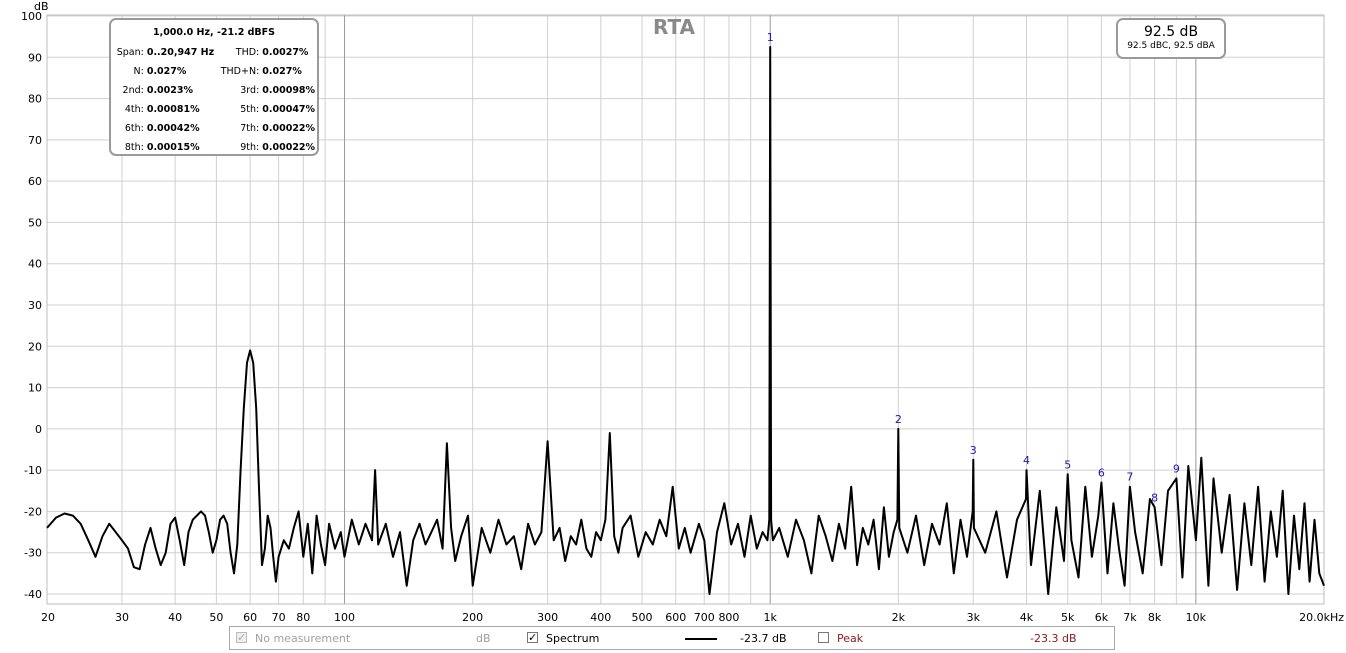 Image resolution: width=1346 pixels, height=653 pixels. I want to click on chart-title: RTA, so click(674, 27).